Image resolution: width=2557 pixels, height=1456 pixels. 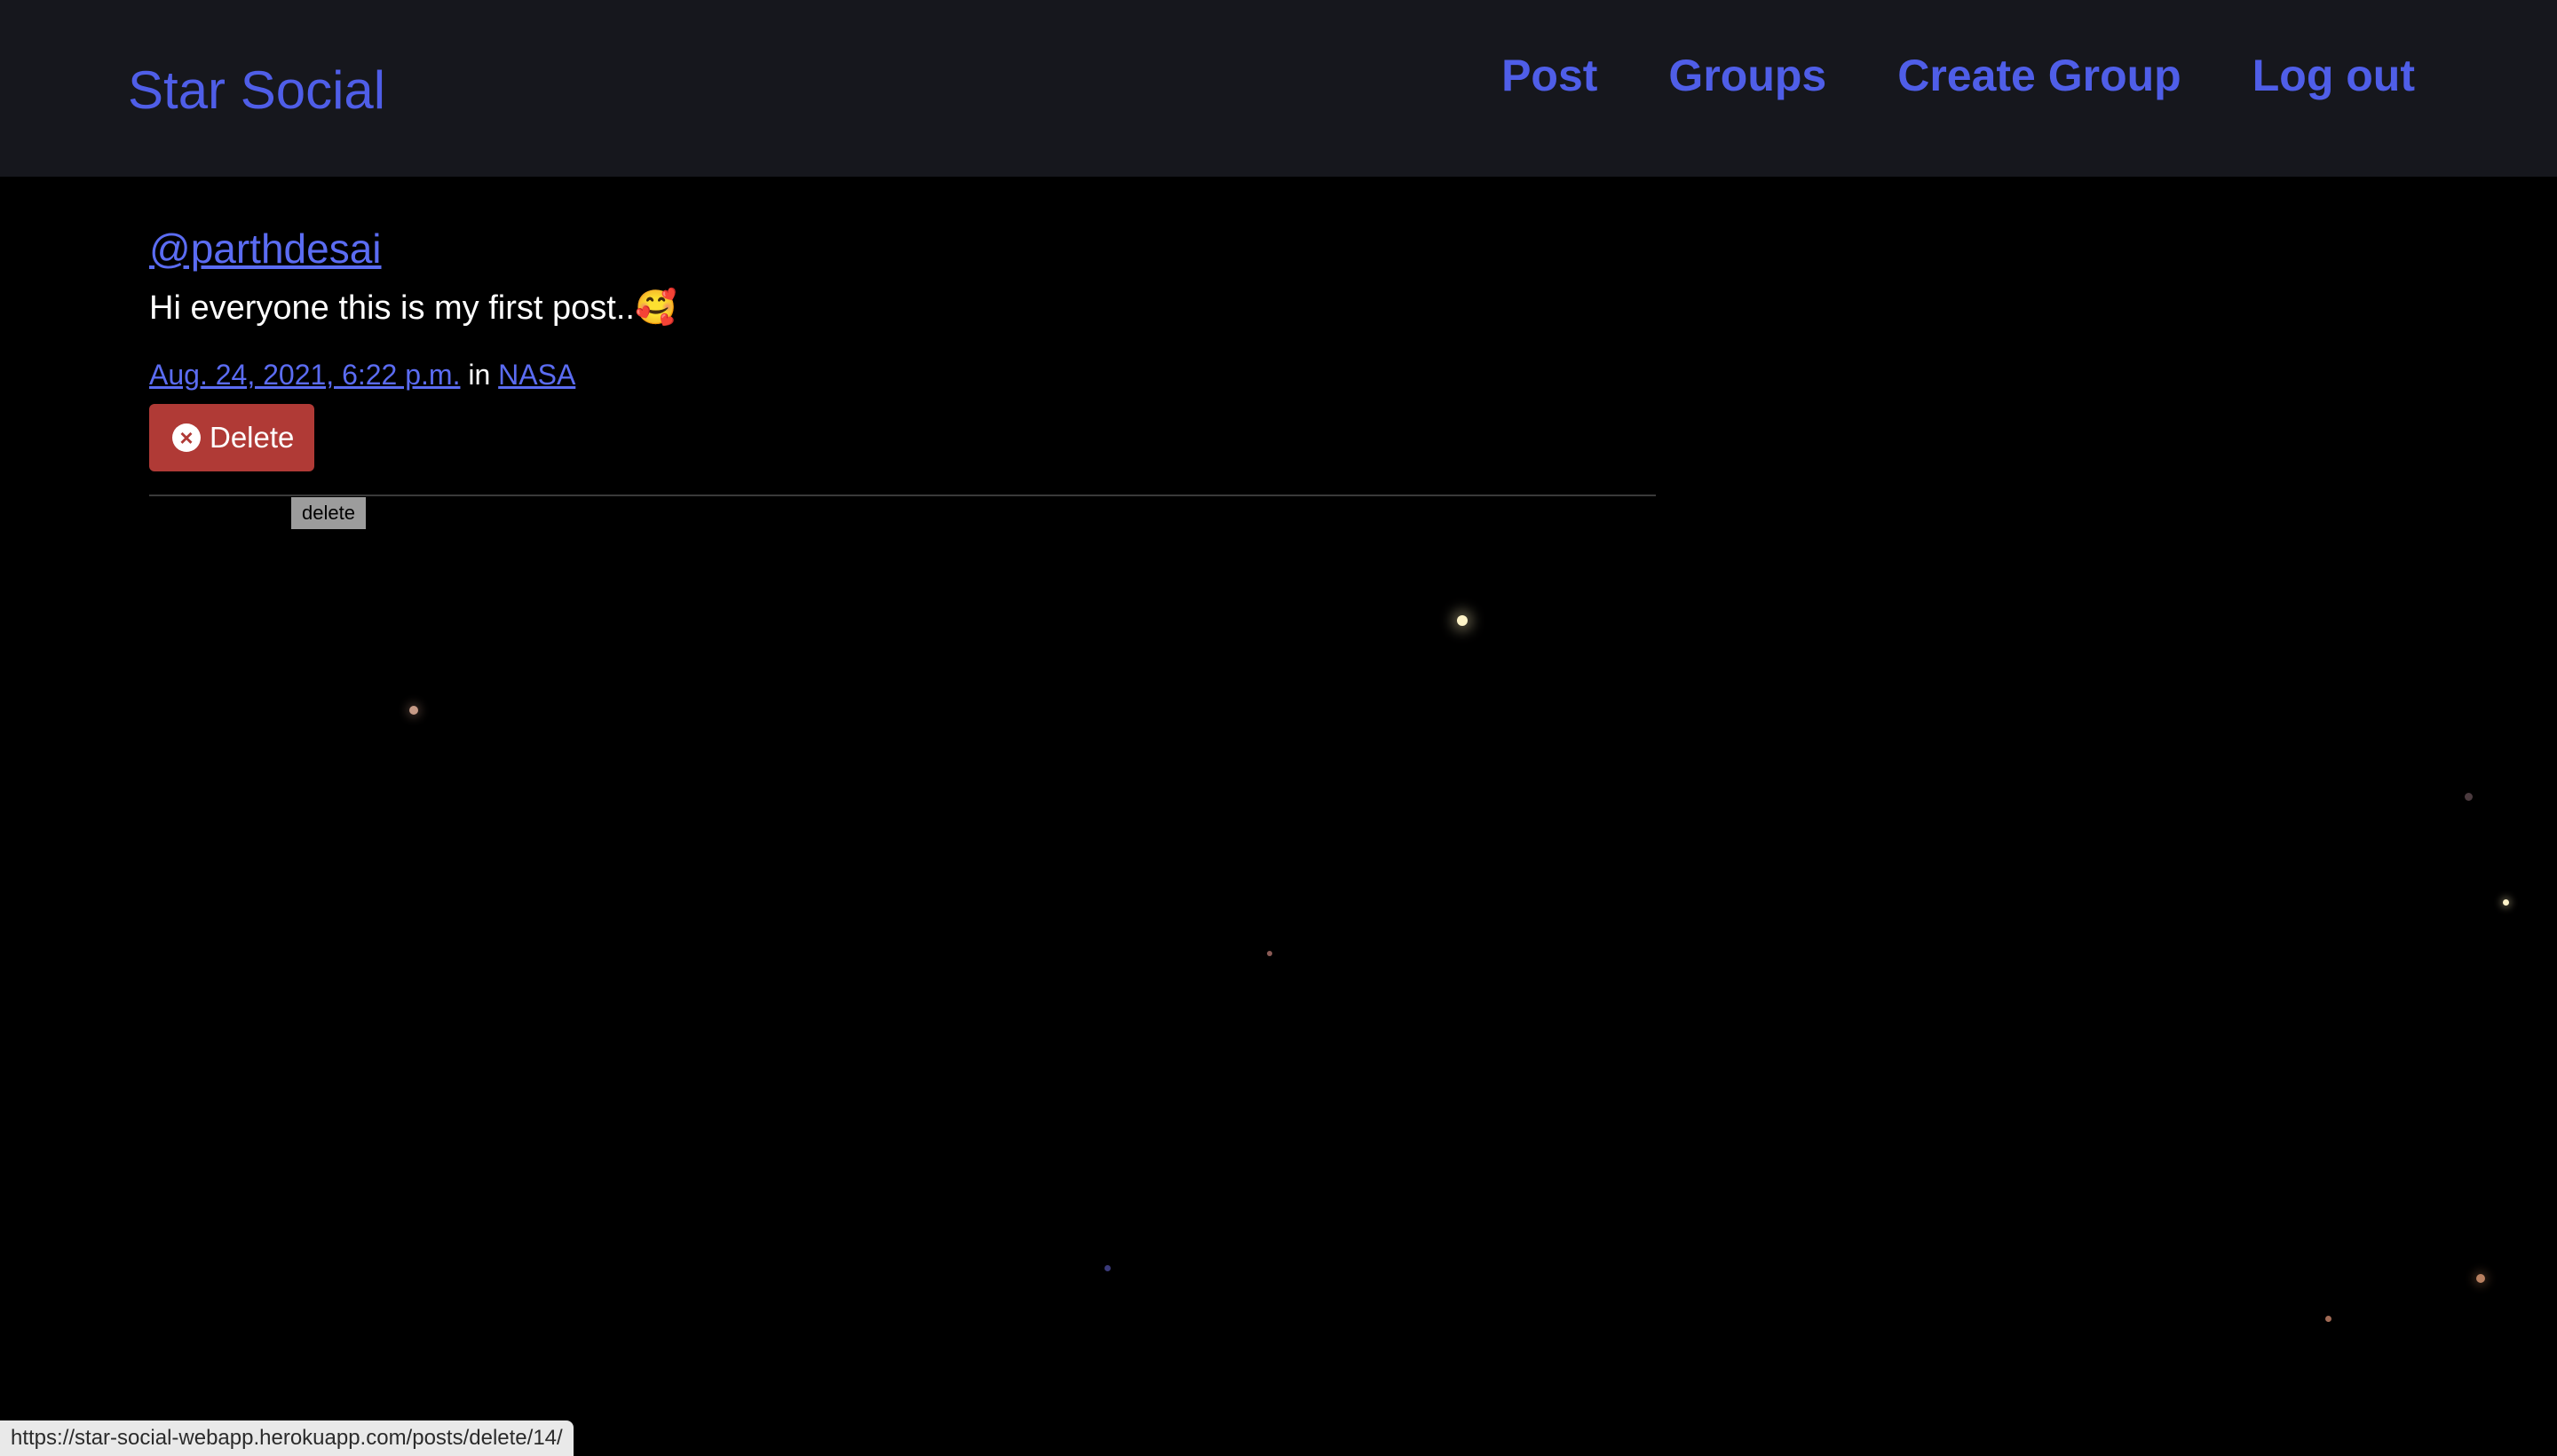 What do you see at coordinates (186, 437) in the screenshot?
I see `x-circle-icon: ×` at bounding box center [186, 437].